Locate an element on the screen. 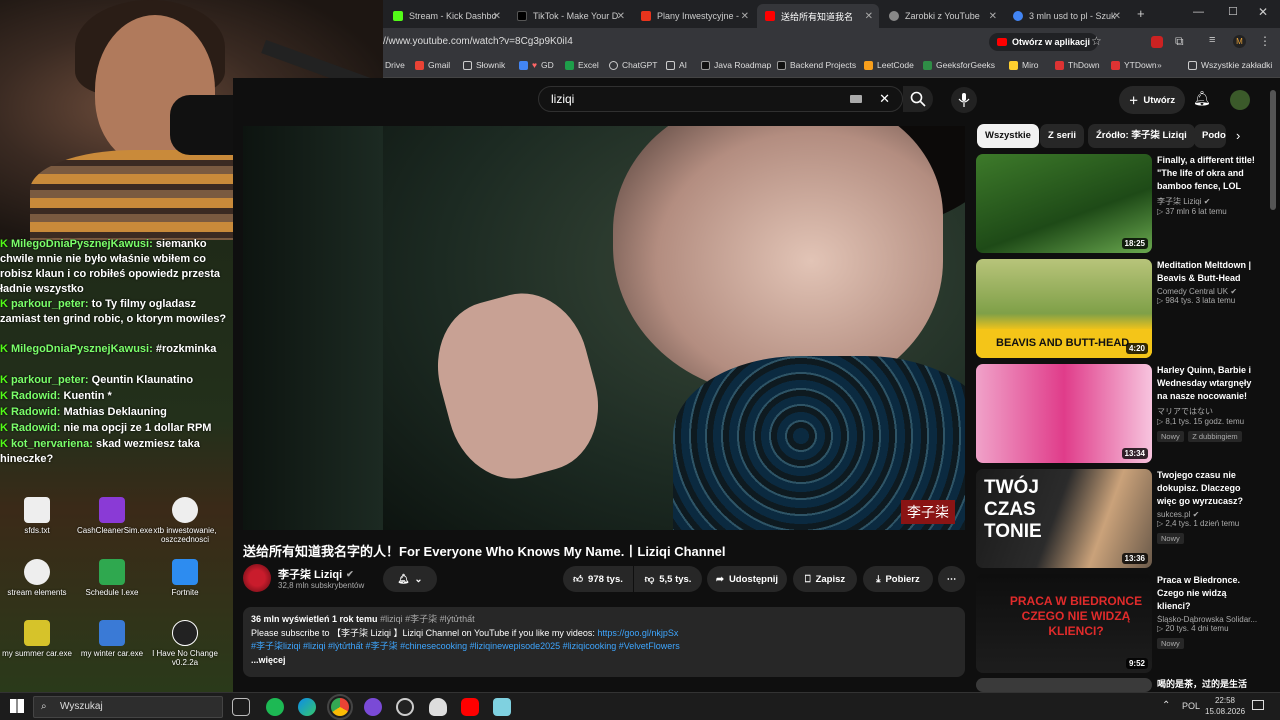 The height and width of the screenshot is (720, 1280). keyboard-icon is located at coordinates (856, 99).